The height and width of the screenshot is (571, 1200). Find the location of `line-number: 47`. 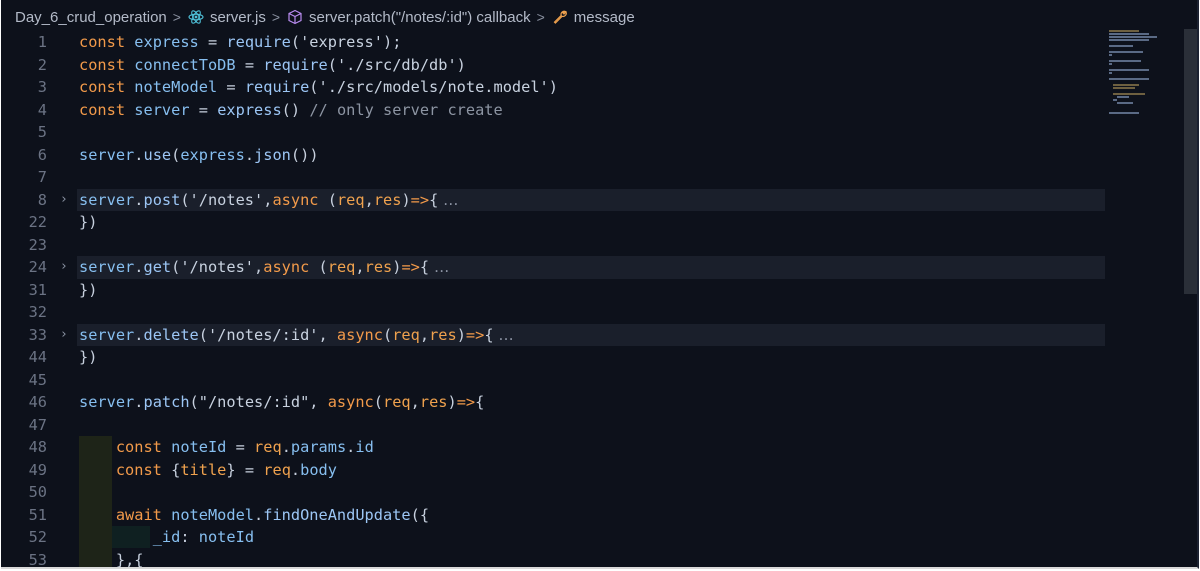

line-number: 47 is located at coordinates (37, 424).